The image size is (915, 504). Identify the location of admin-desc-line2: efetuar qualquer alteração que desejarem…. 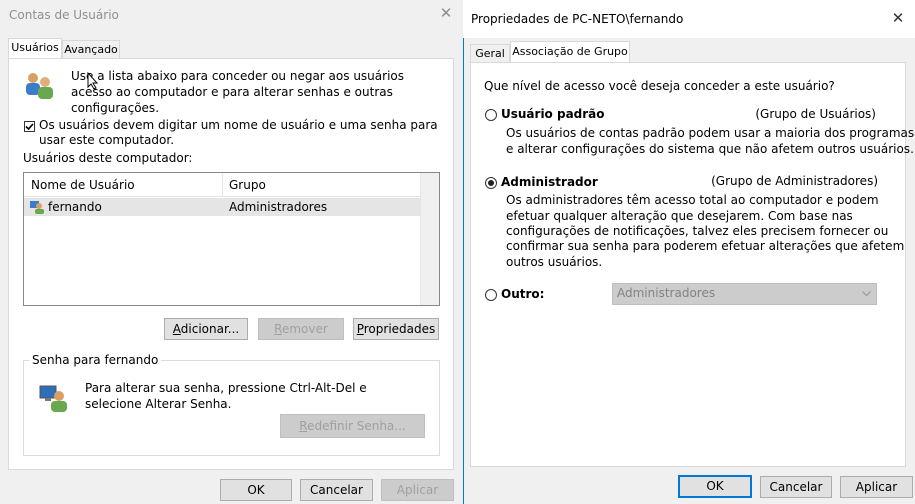
(679, 216).